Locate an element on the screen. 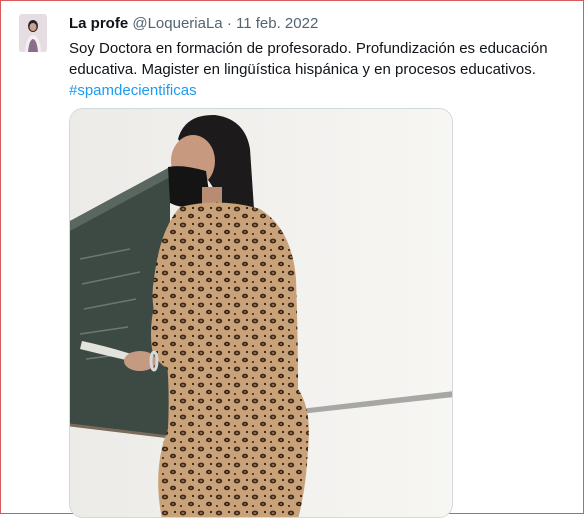  author-handle: @LoqueriaLa is located at coordinates (177, 23).